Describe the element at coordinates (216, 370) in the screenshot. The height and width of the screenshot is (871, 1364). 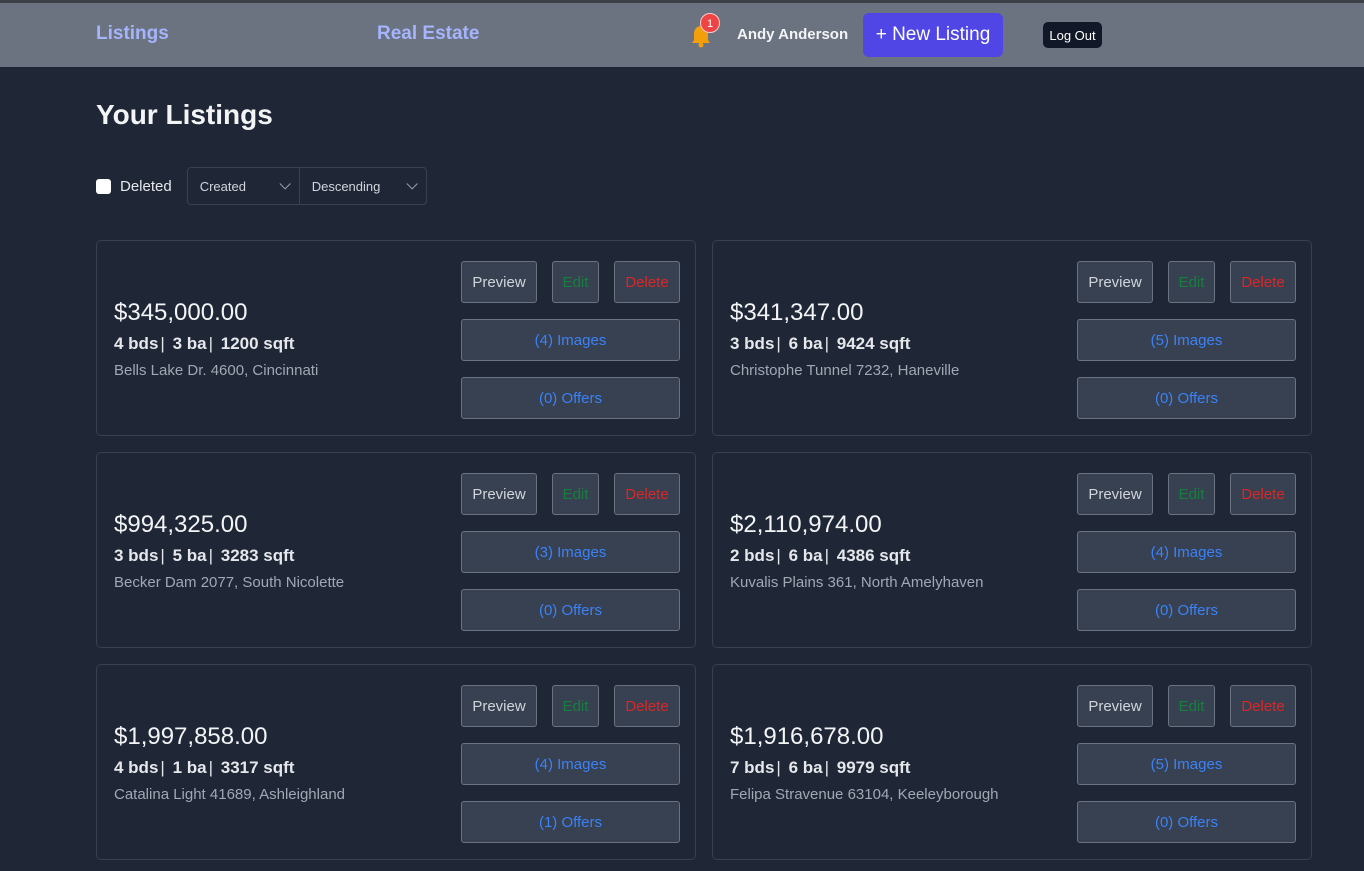
I see `listing-address: Bells Lake Dr. 4600, Cincinnati` at that location.